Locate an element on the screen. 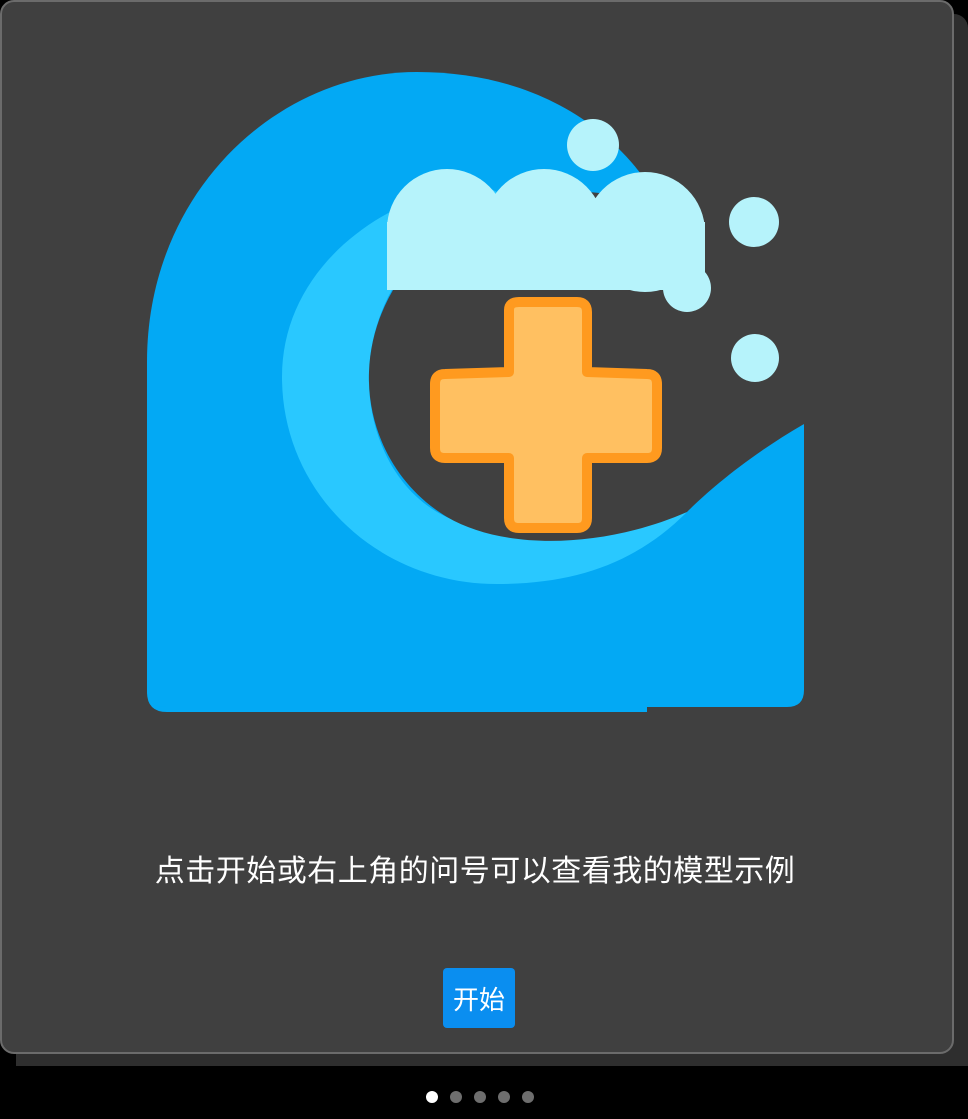  pager-dots is located at coordinates (480, 1098).